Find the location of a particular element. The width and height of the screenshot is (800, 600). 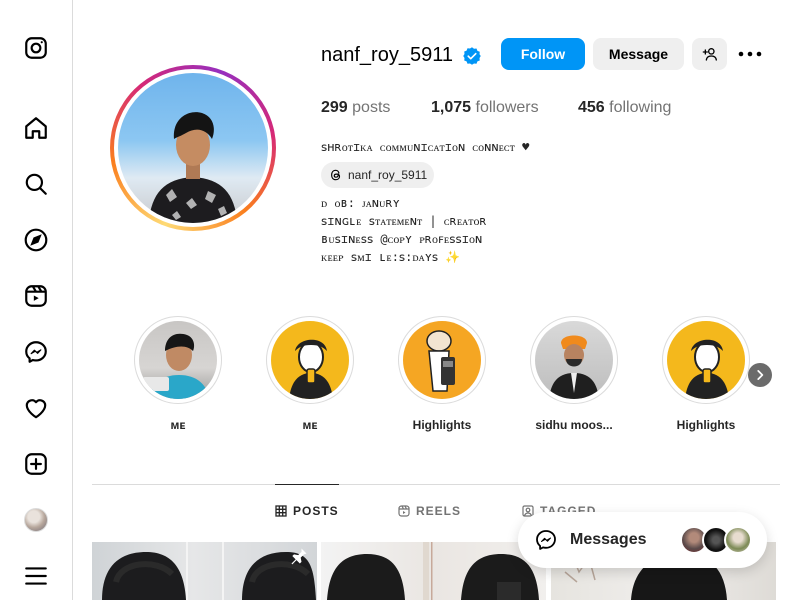

follow-button: Follow is located at coordinates (543, 54).